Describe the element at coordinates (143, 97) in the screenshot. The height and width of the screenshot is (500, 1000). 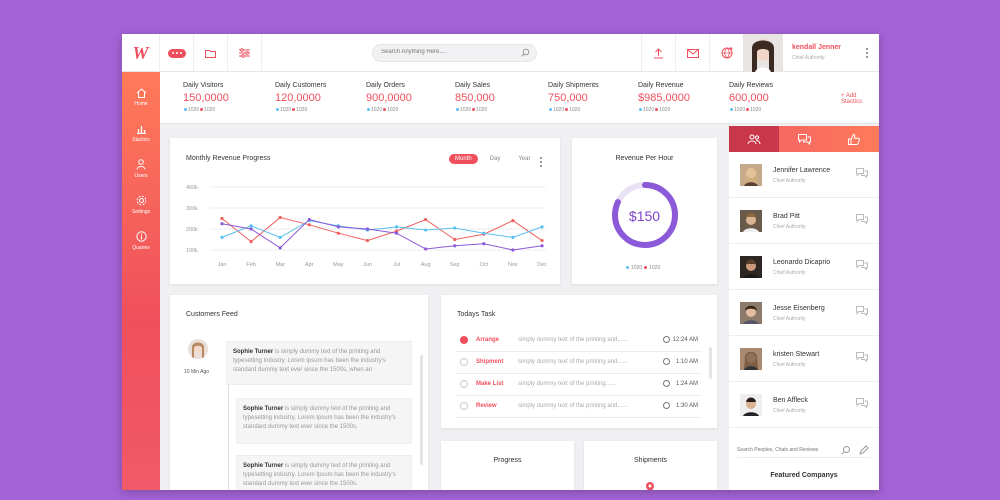
I see `sidebar-item-home: Home` at that location.